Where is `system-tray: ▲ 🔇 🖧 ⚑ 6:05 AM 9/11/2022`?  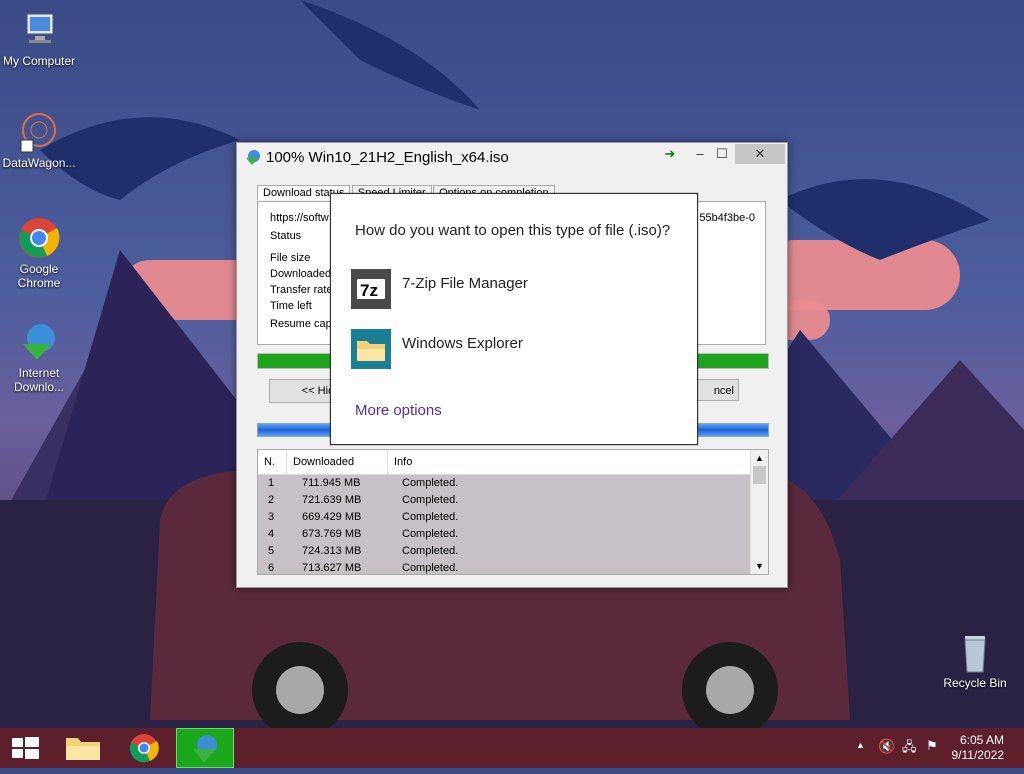 system-tray: ▲ 🔇 🖧 ⚑ 6:05 AM 9/11/2022 is located at coordinates (934, 748).